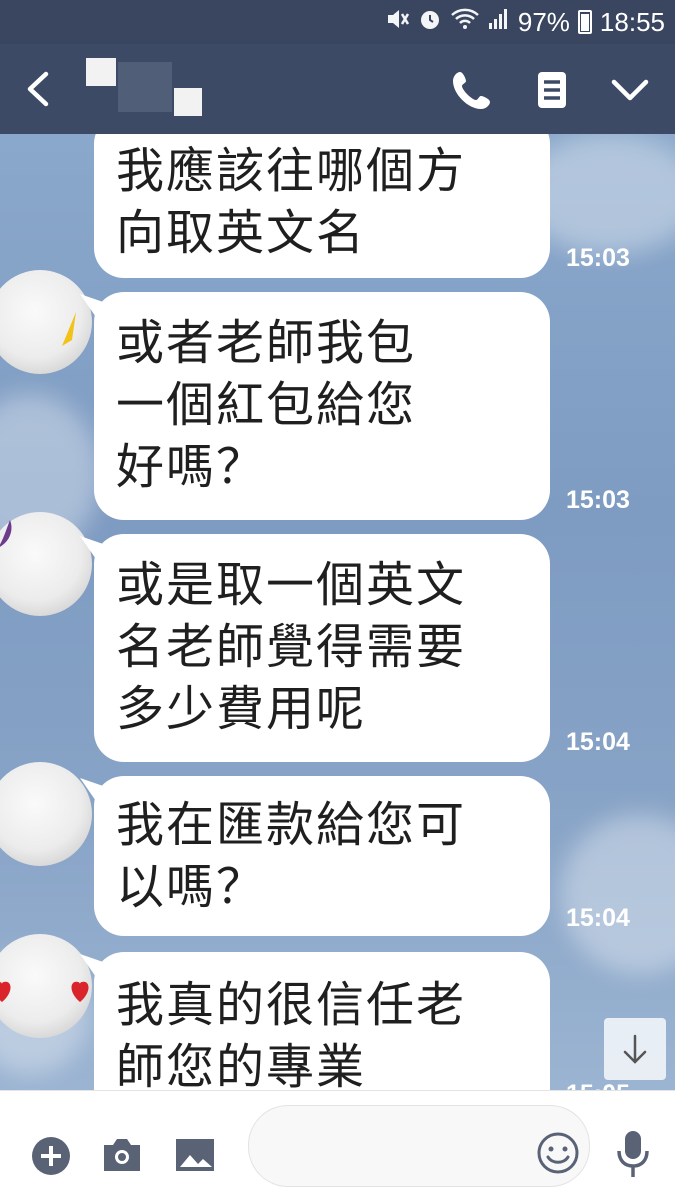 The height and width of the screenshot is (1200, 675). I want to click on message-line: 我真的很信任老, so click(291, 1005).